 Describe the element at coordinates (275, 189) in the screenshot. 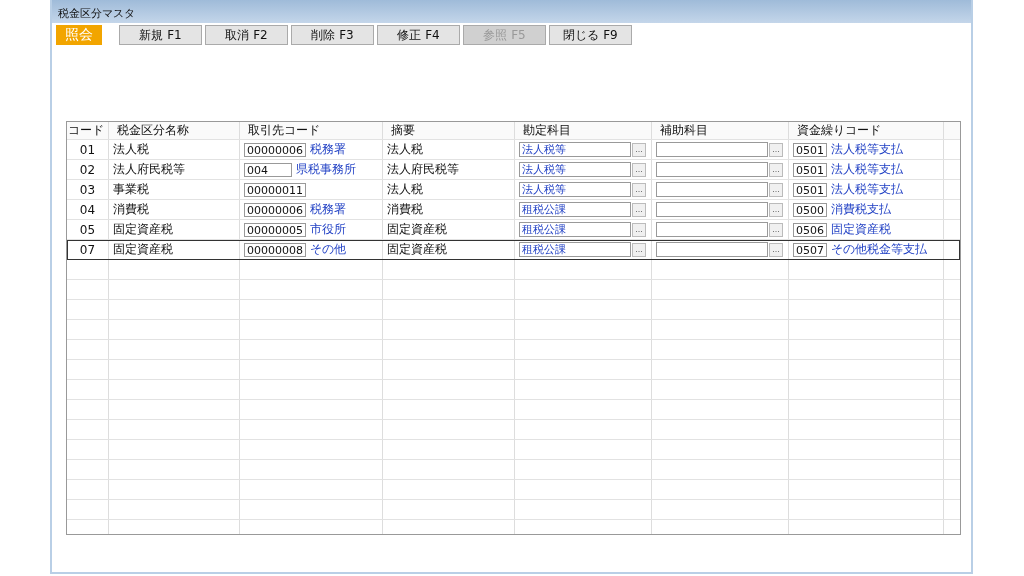

I see `partner-code-field: 00000011` at that location.